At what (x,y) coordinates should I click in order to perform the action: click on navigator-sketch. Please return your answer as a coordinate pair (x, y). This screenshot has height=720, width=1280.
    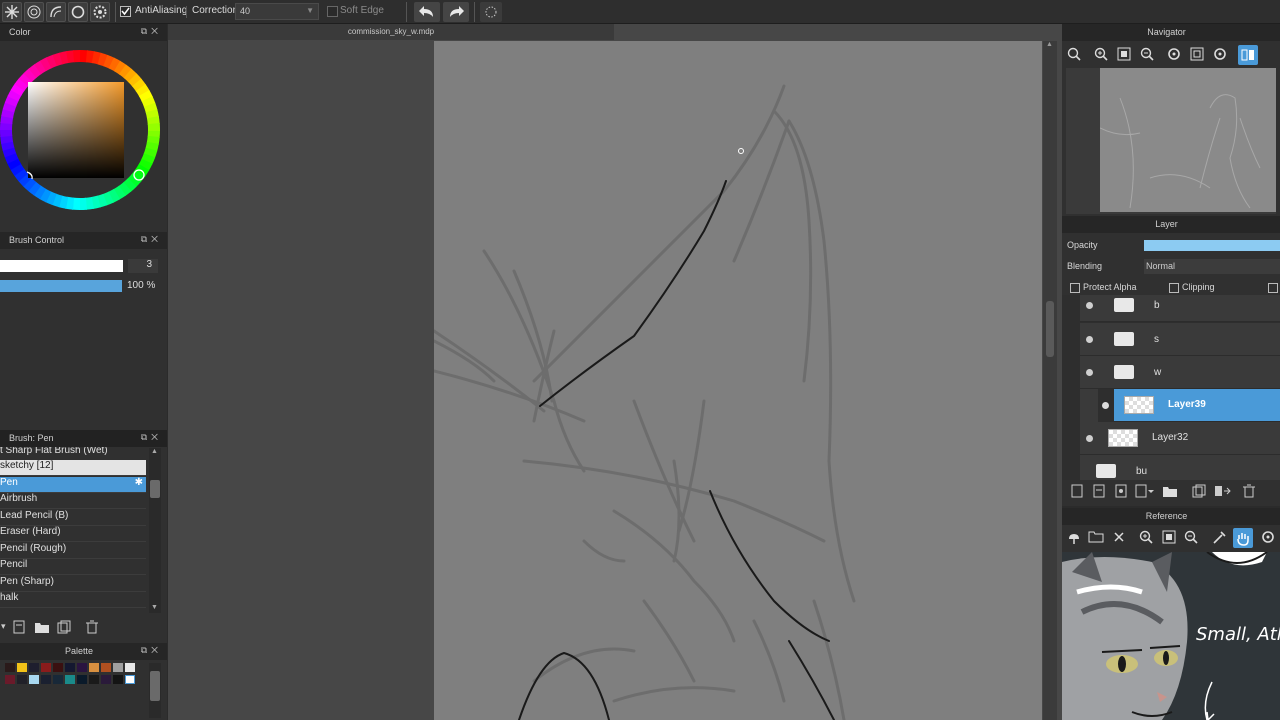
    Looking at the image, I should click on (1180, 151).